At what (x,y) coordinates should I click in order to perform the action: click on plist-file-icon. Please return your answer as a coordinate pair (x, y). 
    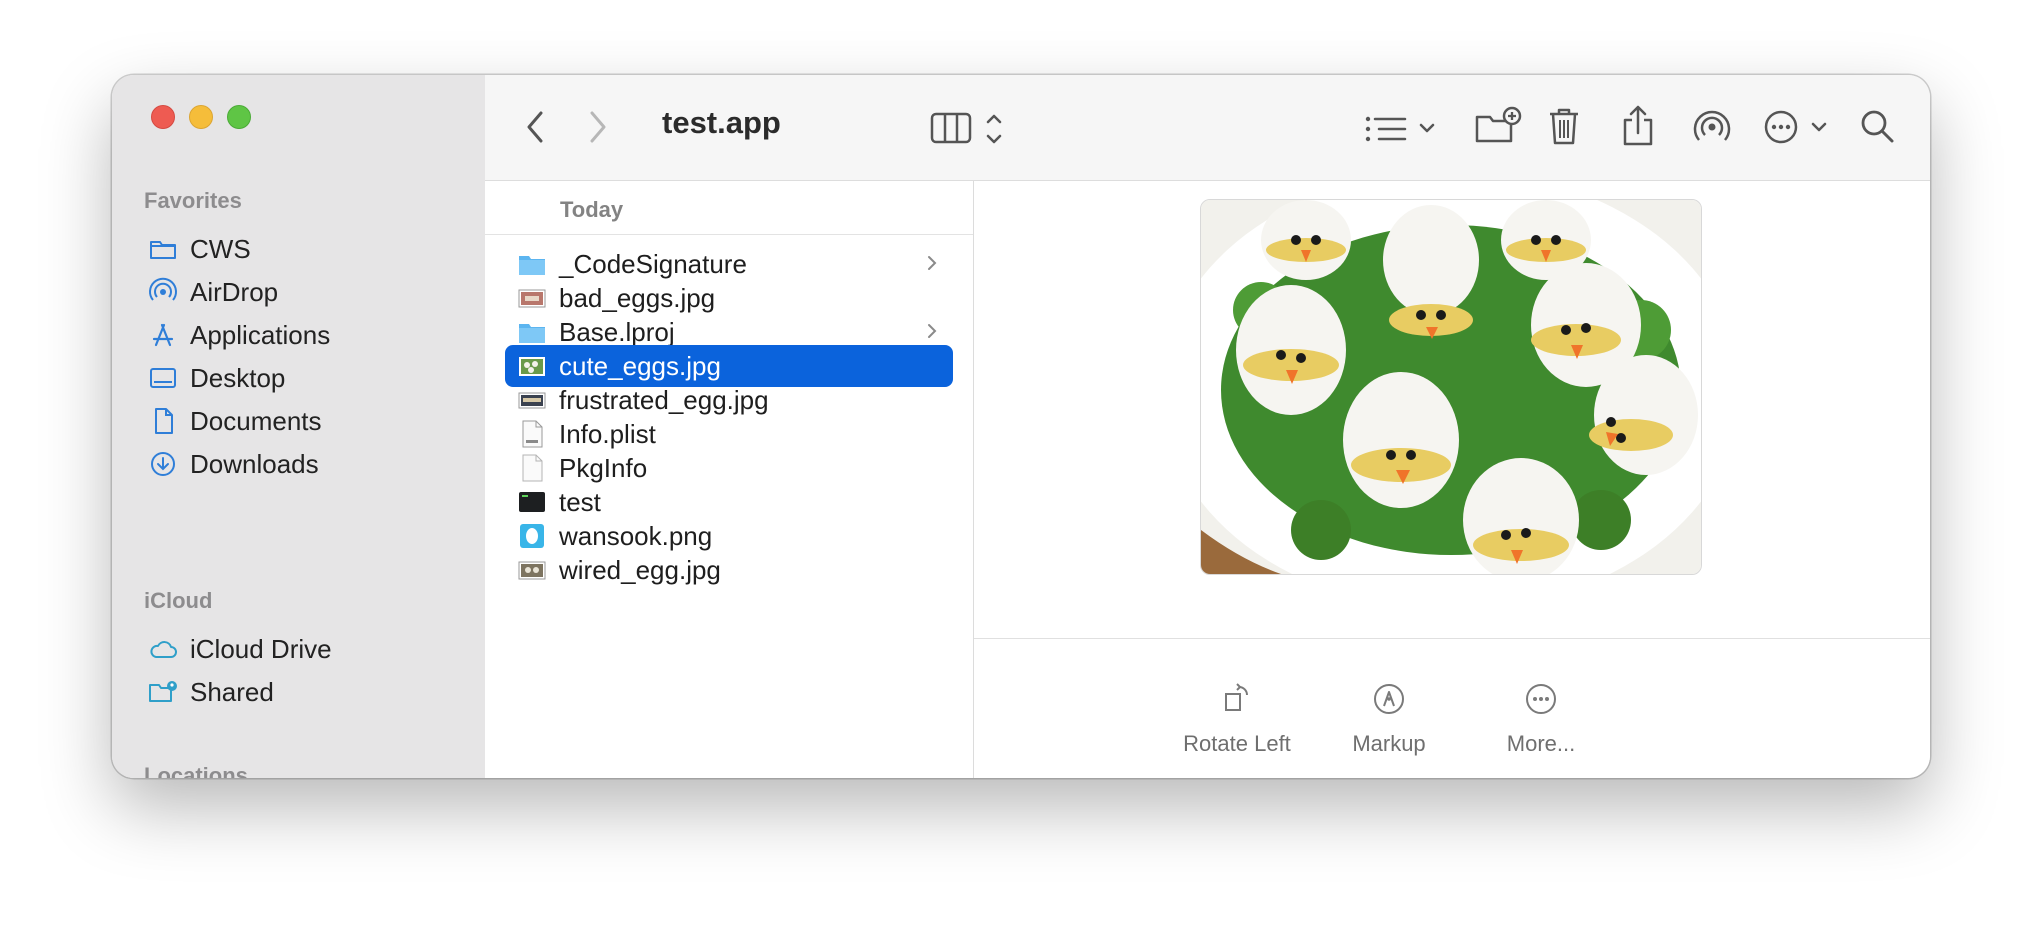
    Looking at the image, I should click on (532, 434).